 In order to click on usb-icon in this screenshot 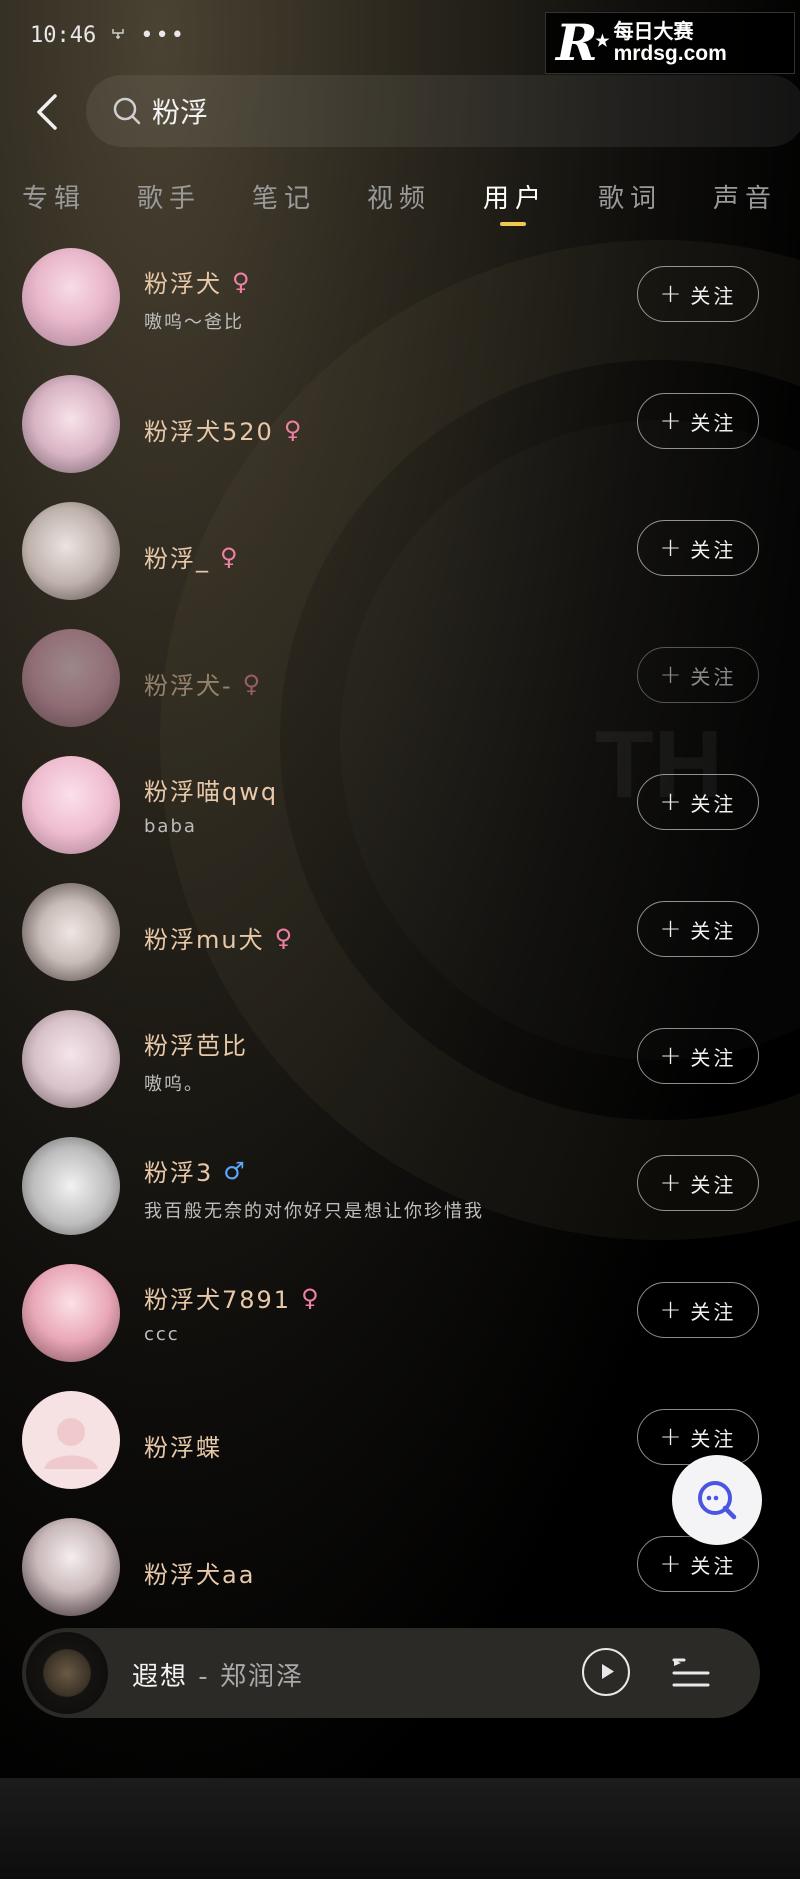, I will do `click(118, 35)`.